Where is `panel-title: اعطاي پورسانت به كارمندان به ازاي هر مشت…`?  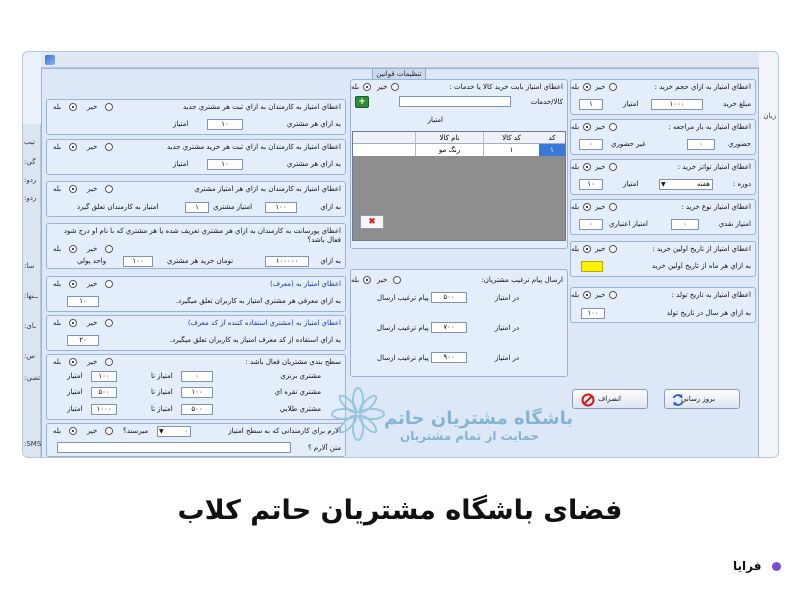 panel-title: اعطاي پورسانت به كارمندان به ازاي هر مشت… is located at coordinates (202, 235).